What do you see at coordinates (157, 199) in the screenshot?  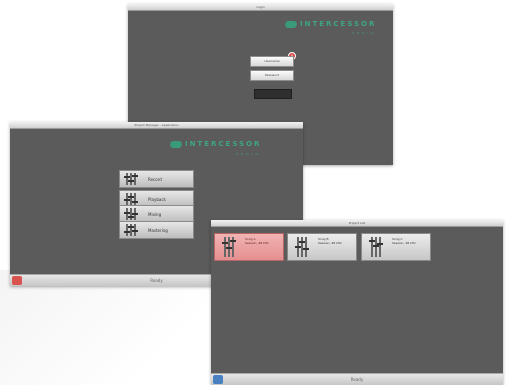 I see `menu-item-label: Playback` at bounding box center [157, 199].